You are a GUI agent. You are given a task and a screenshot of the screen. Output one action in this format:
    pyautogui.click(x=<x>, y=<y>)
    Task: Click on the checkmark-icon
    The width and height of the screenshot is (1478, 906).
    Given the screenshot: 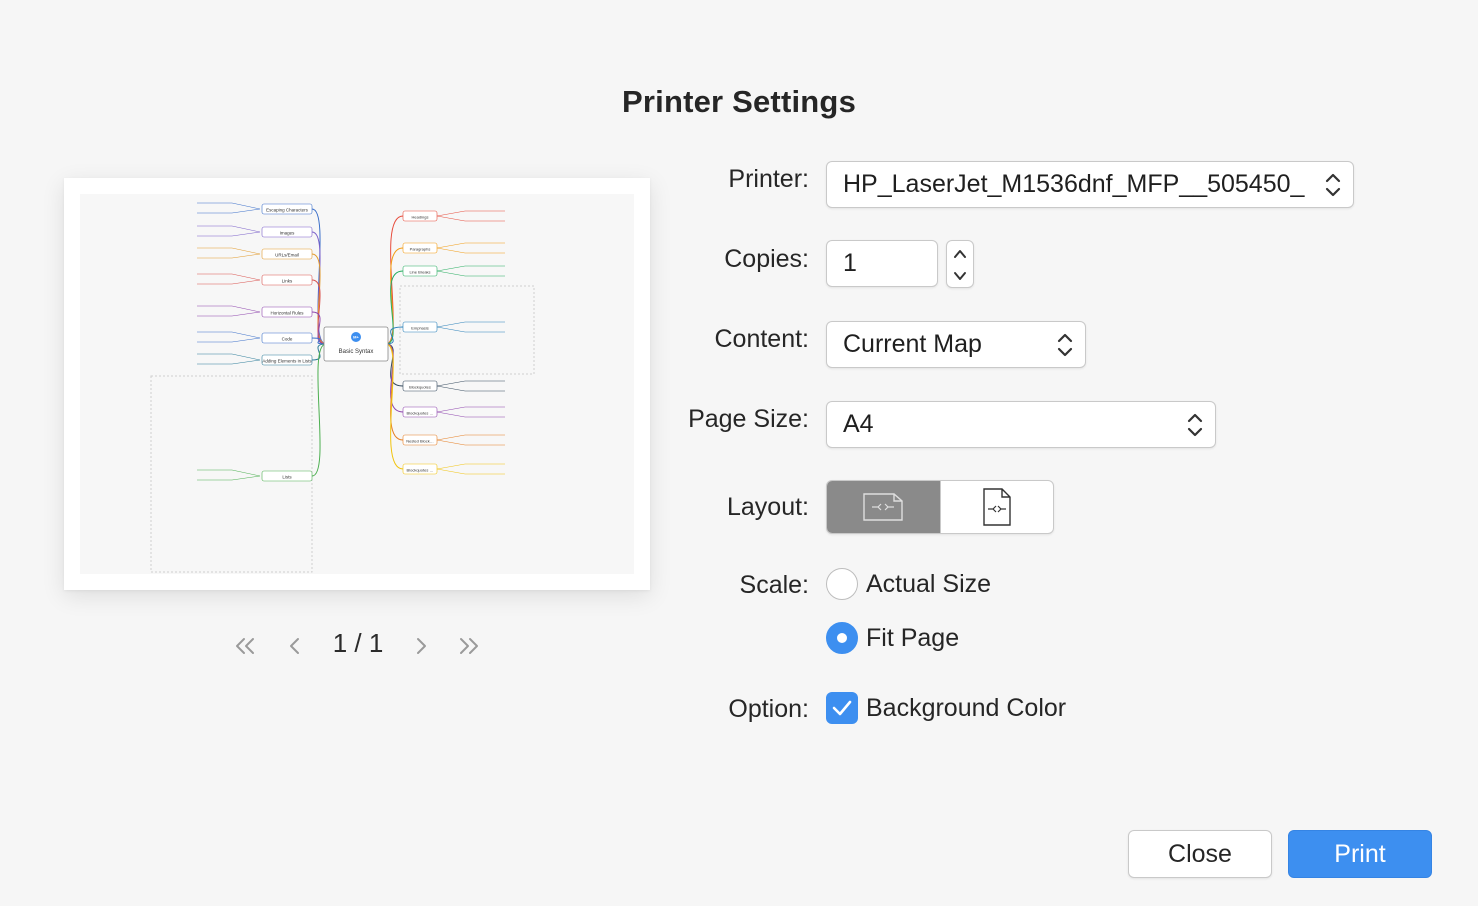 What is the action you would take?
    pyautogui.click(x=842, y=708)
    